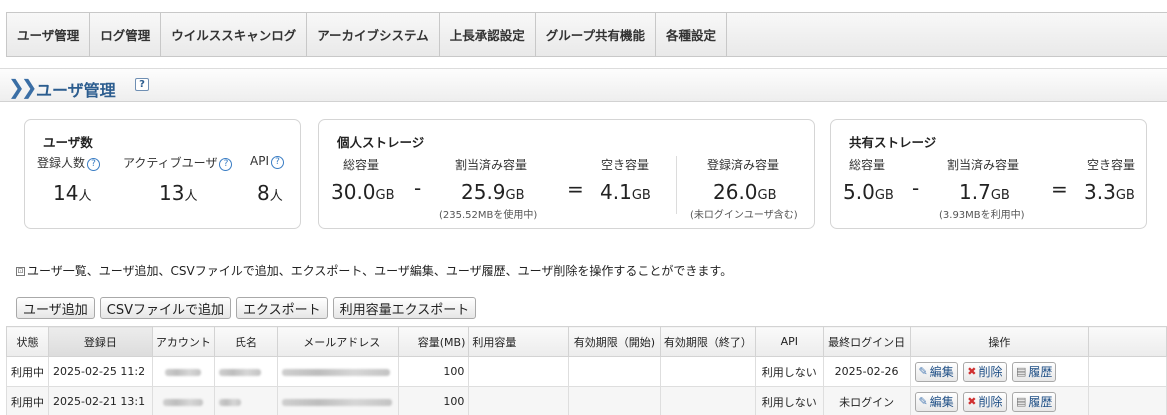 This screenshot has width=1167, height=415. What do you see at coordinates (866, 400) in the screenshot?
I see `last-login-cell: 未ログイン` at bounding box center [866, 400].